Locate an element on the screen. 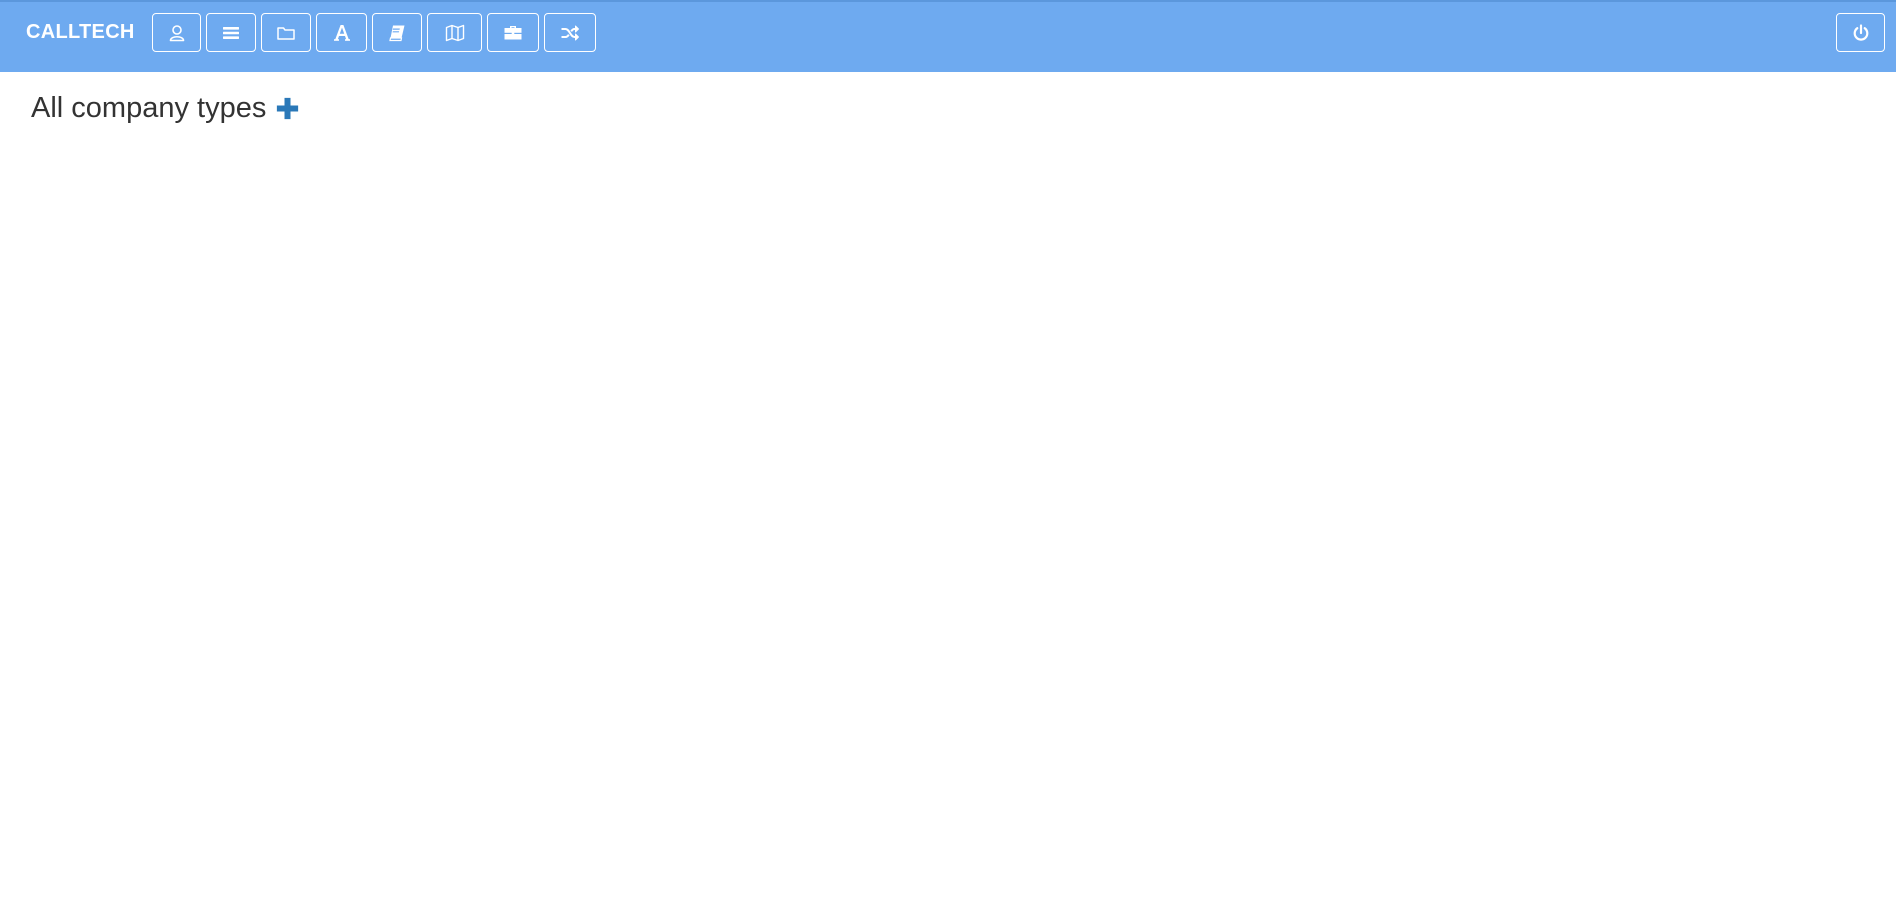  shuffle-button is located at coordinates (570, 32).